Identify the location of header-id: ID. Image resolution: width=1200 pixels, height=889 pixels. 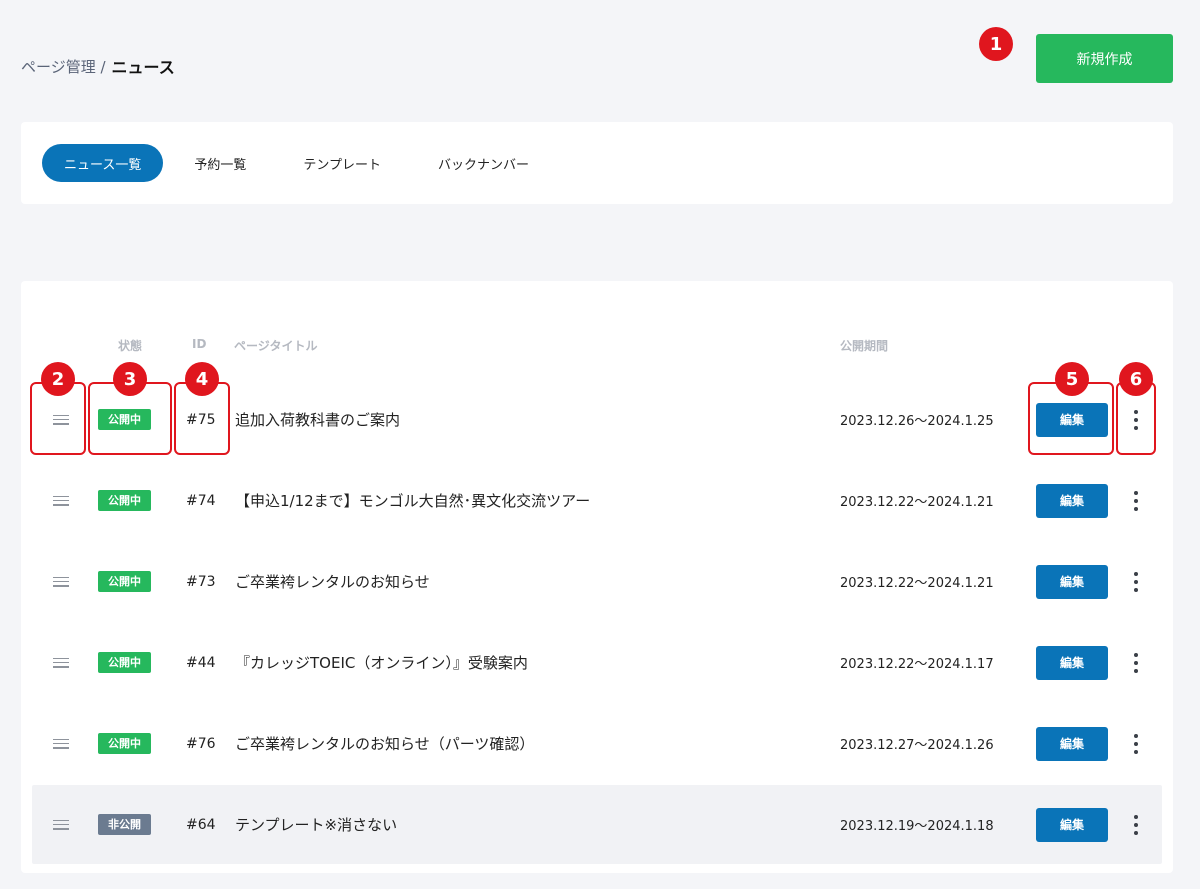
(199, 344).